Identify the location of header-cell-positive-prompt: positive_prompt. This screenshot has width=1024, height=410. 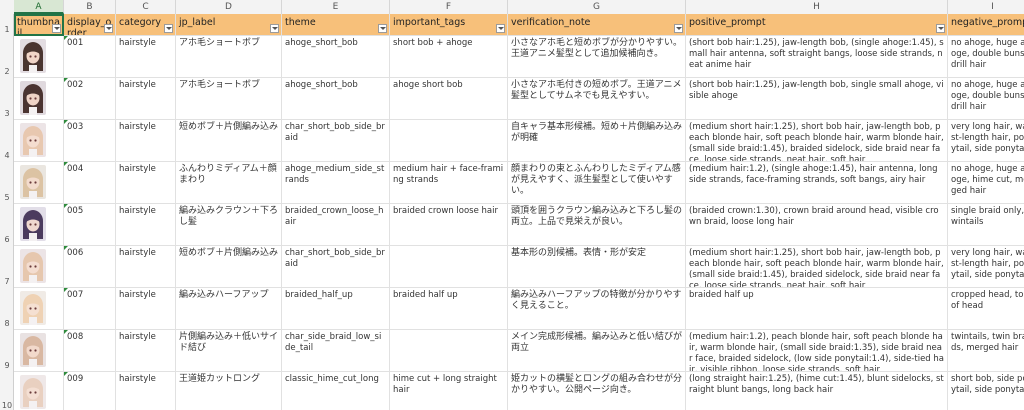
(817, 25).